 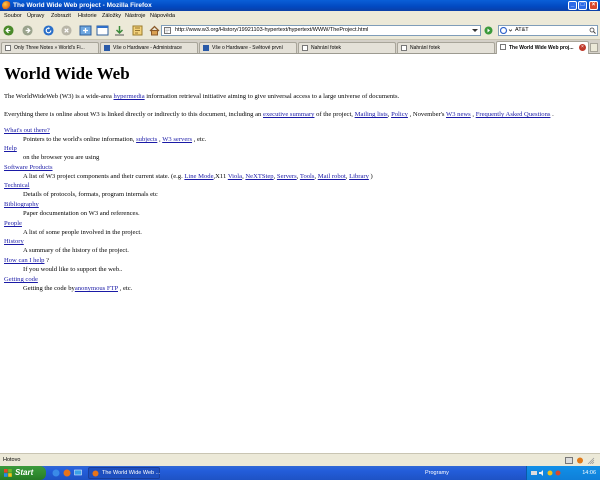 What do you see at coordinates (66, 30) in the screenshot?
I see `stop-button` at bounding box center [66, 30].